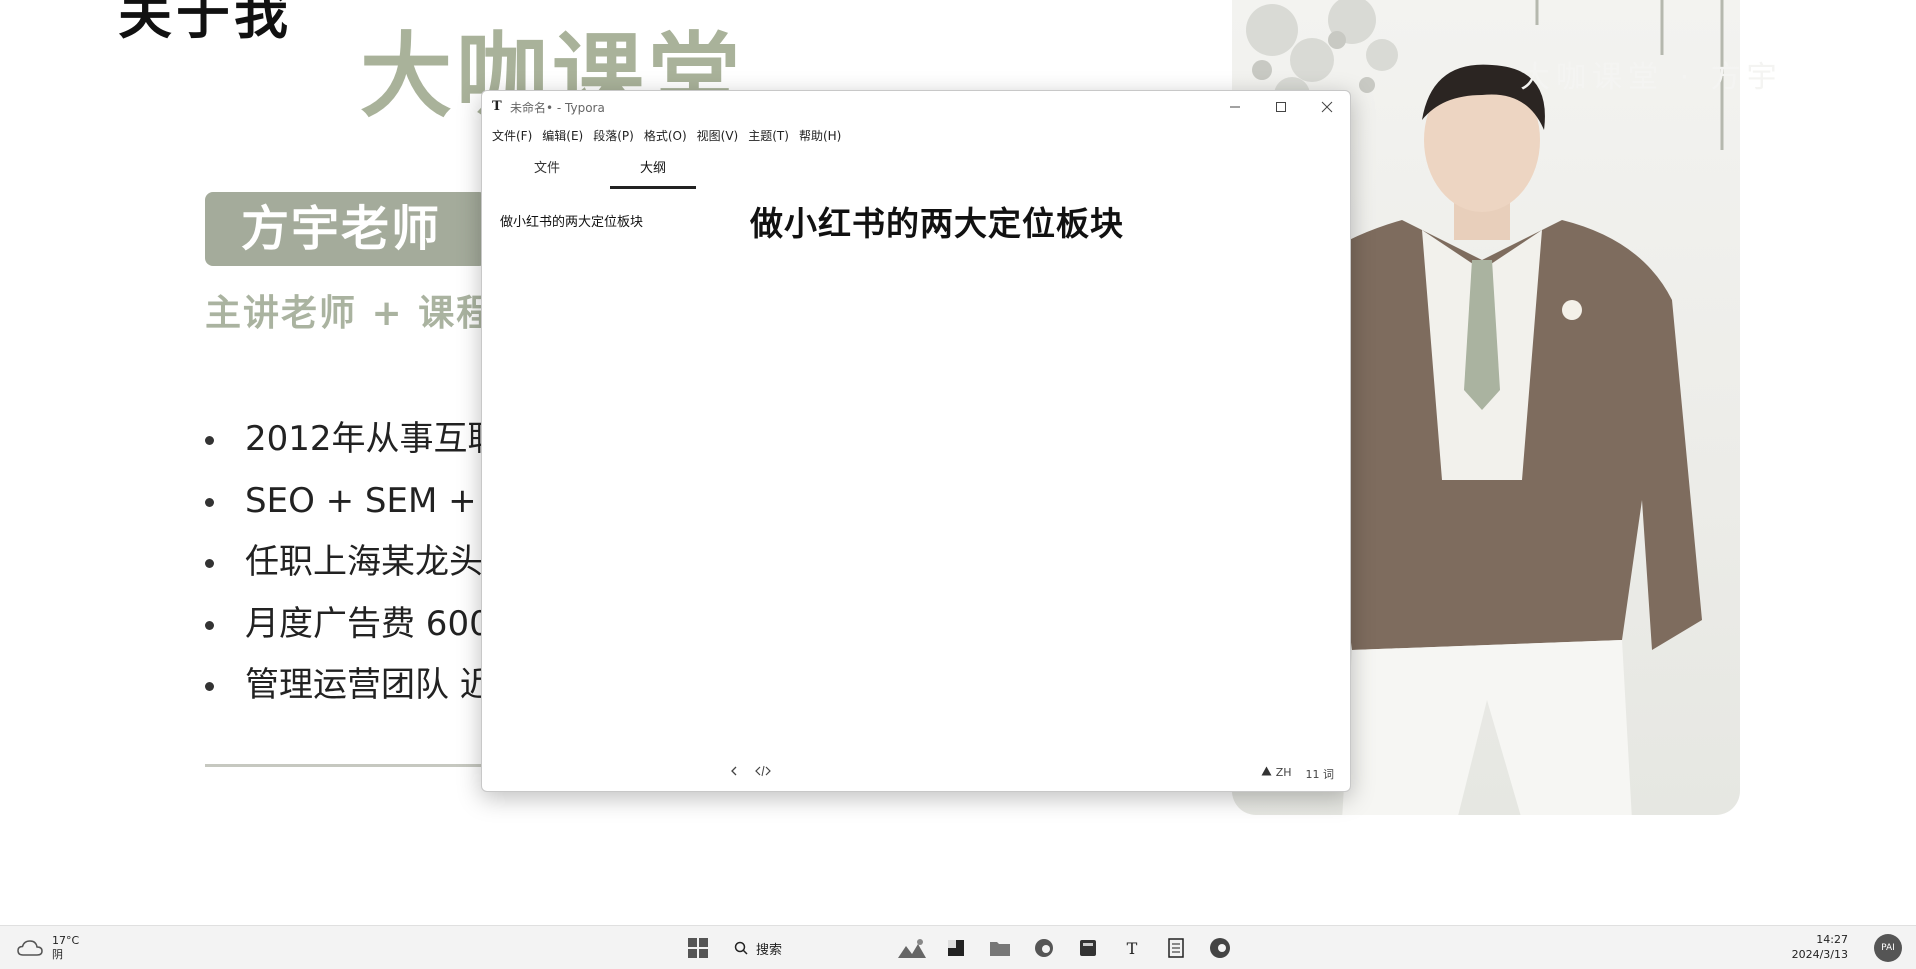 The height and width of the screenshot is (969, 1916). Describe the element at coordinates (1651, 77) in the screenshot. I see `watermark: 大咖课堂 · 方宇` at that location.